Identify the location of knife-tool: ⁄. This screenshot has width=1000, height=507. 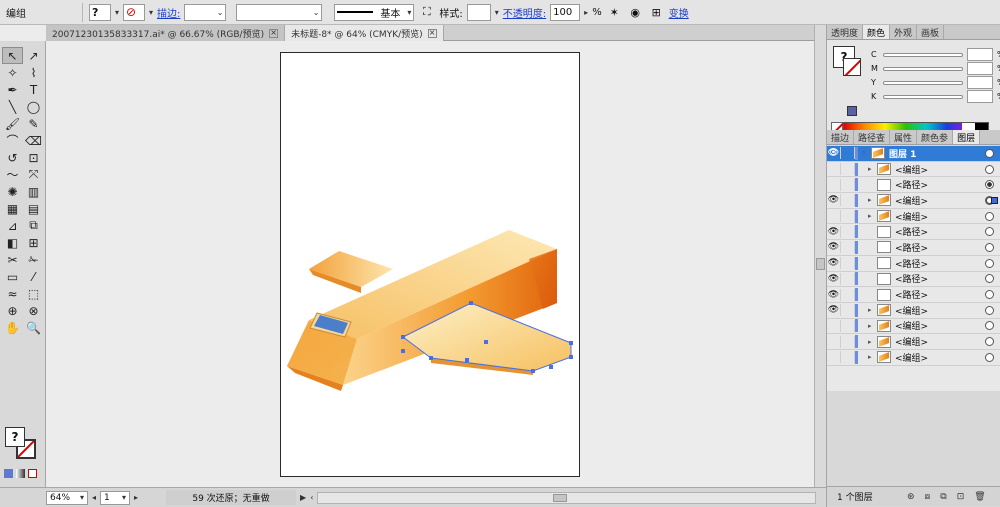
(33, 276).